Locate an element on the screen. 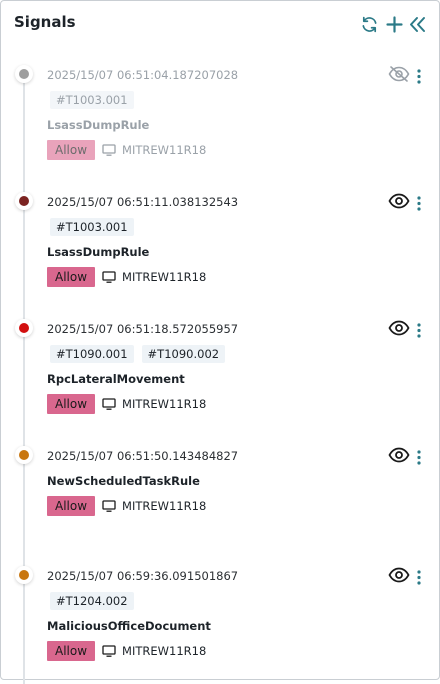 The image size is (440, 684). plus-icon is located at coordinates (394, 24).